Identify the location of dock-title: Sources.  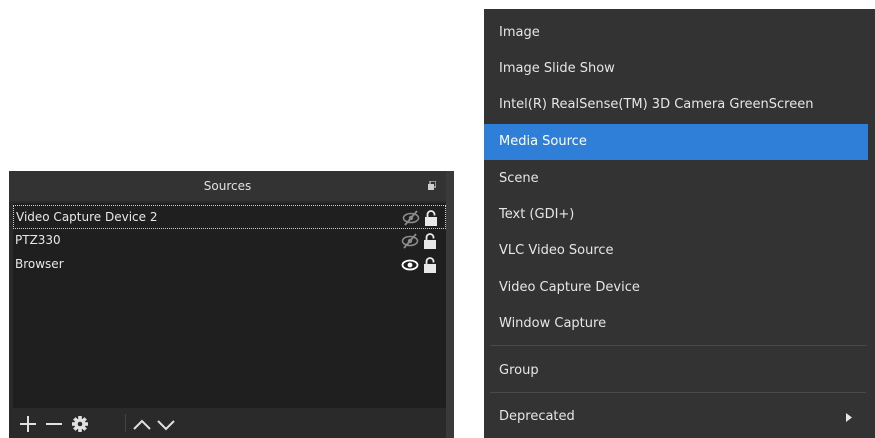
(227, 186).